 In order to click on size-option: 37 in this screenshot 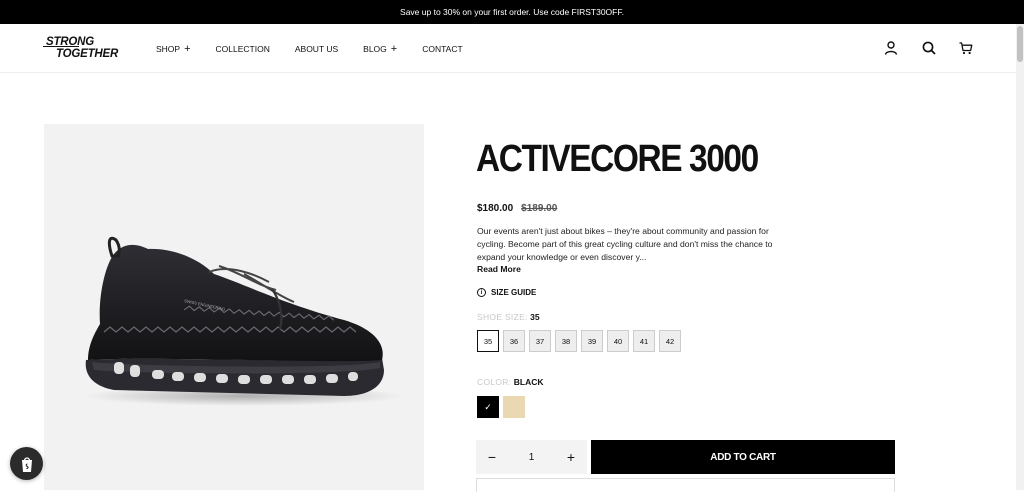, I will do `click(540, 341)`.